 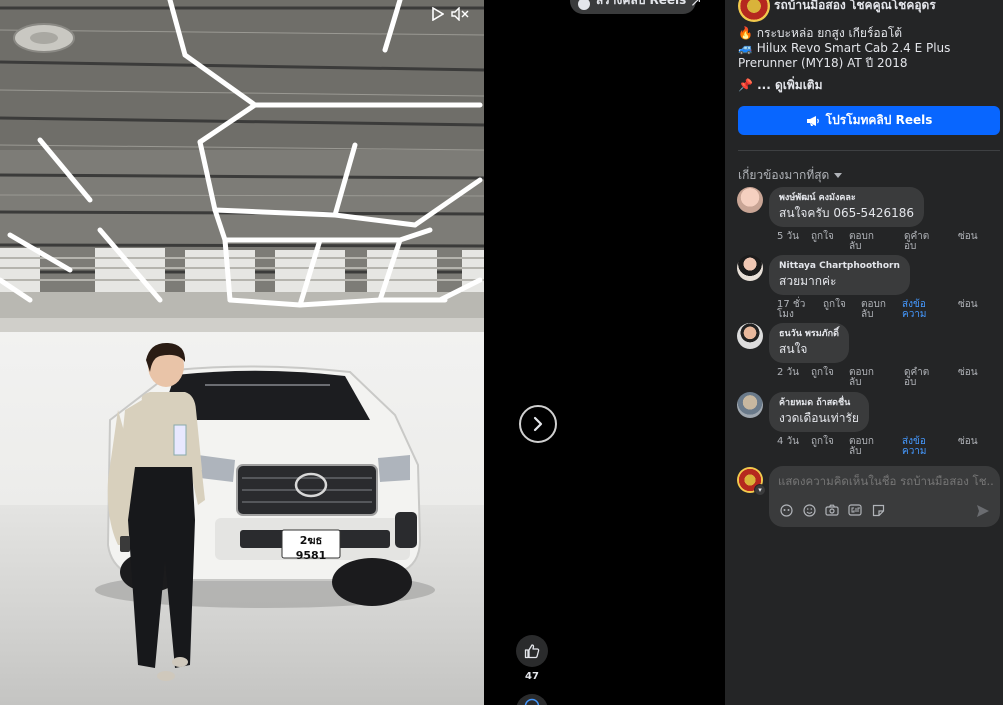 I want to click on chevron-right-icon, so click(x=538, y=424).